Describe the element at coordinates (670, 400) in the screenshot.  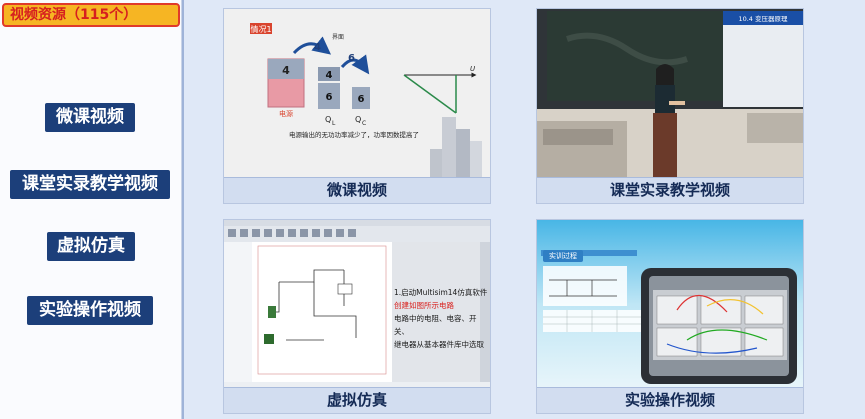
I see `card-caption-lab-operation: 实验操作视频` at that location.